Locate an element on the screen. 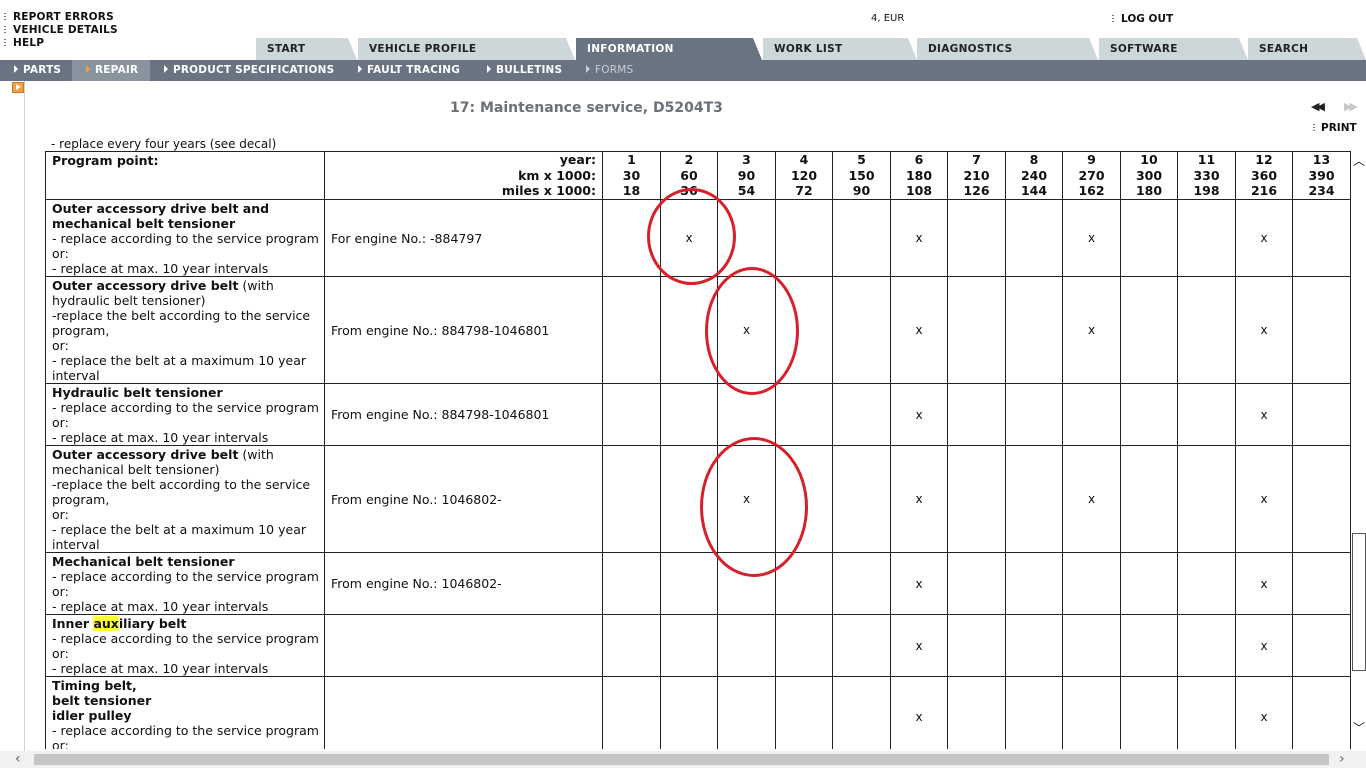 Image resolution: width=1366 pixels, height=768 pixels. tab-software: SOFTWARE is located at coordinates (1173, 49).